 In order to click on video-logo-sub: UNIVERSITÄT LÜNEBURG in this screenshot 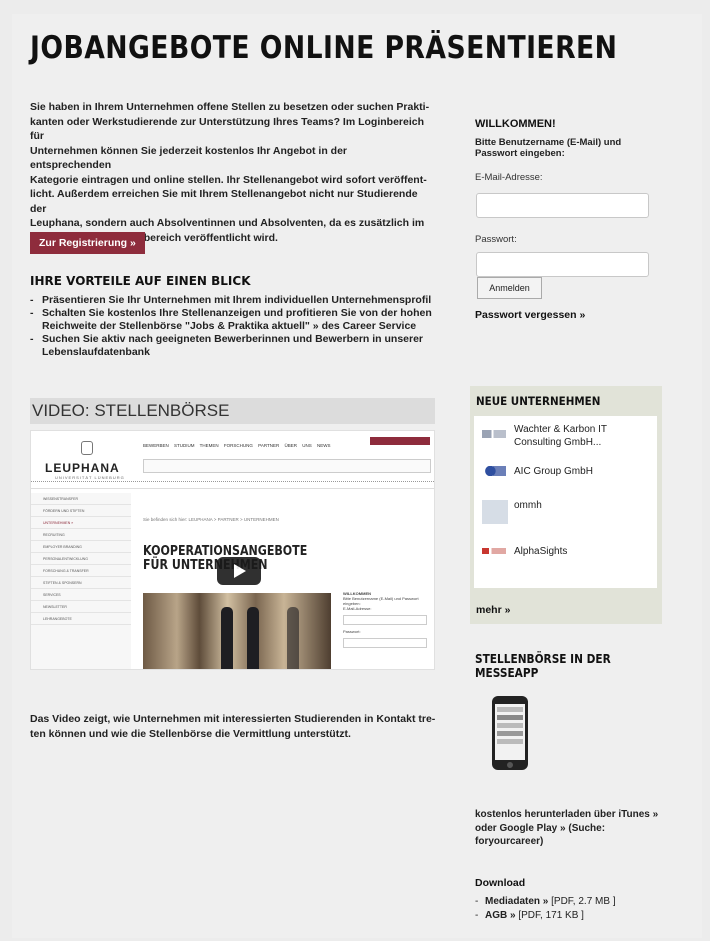, I will do `click(90, 477)`.